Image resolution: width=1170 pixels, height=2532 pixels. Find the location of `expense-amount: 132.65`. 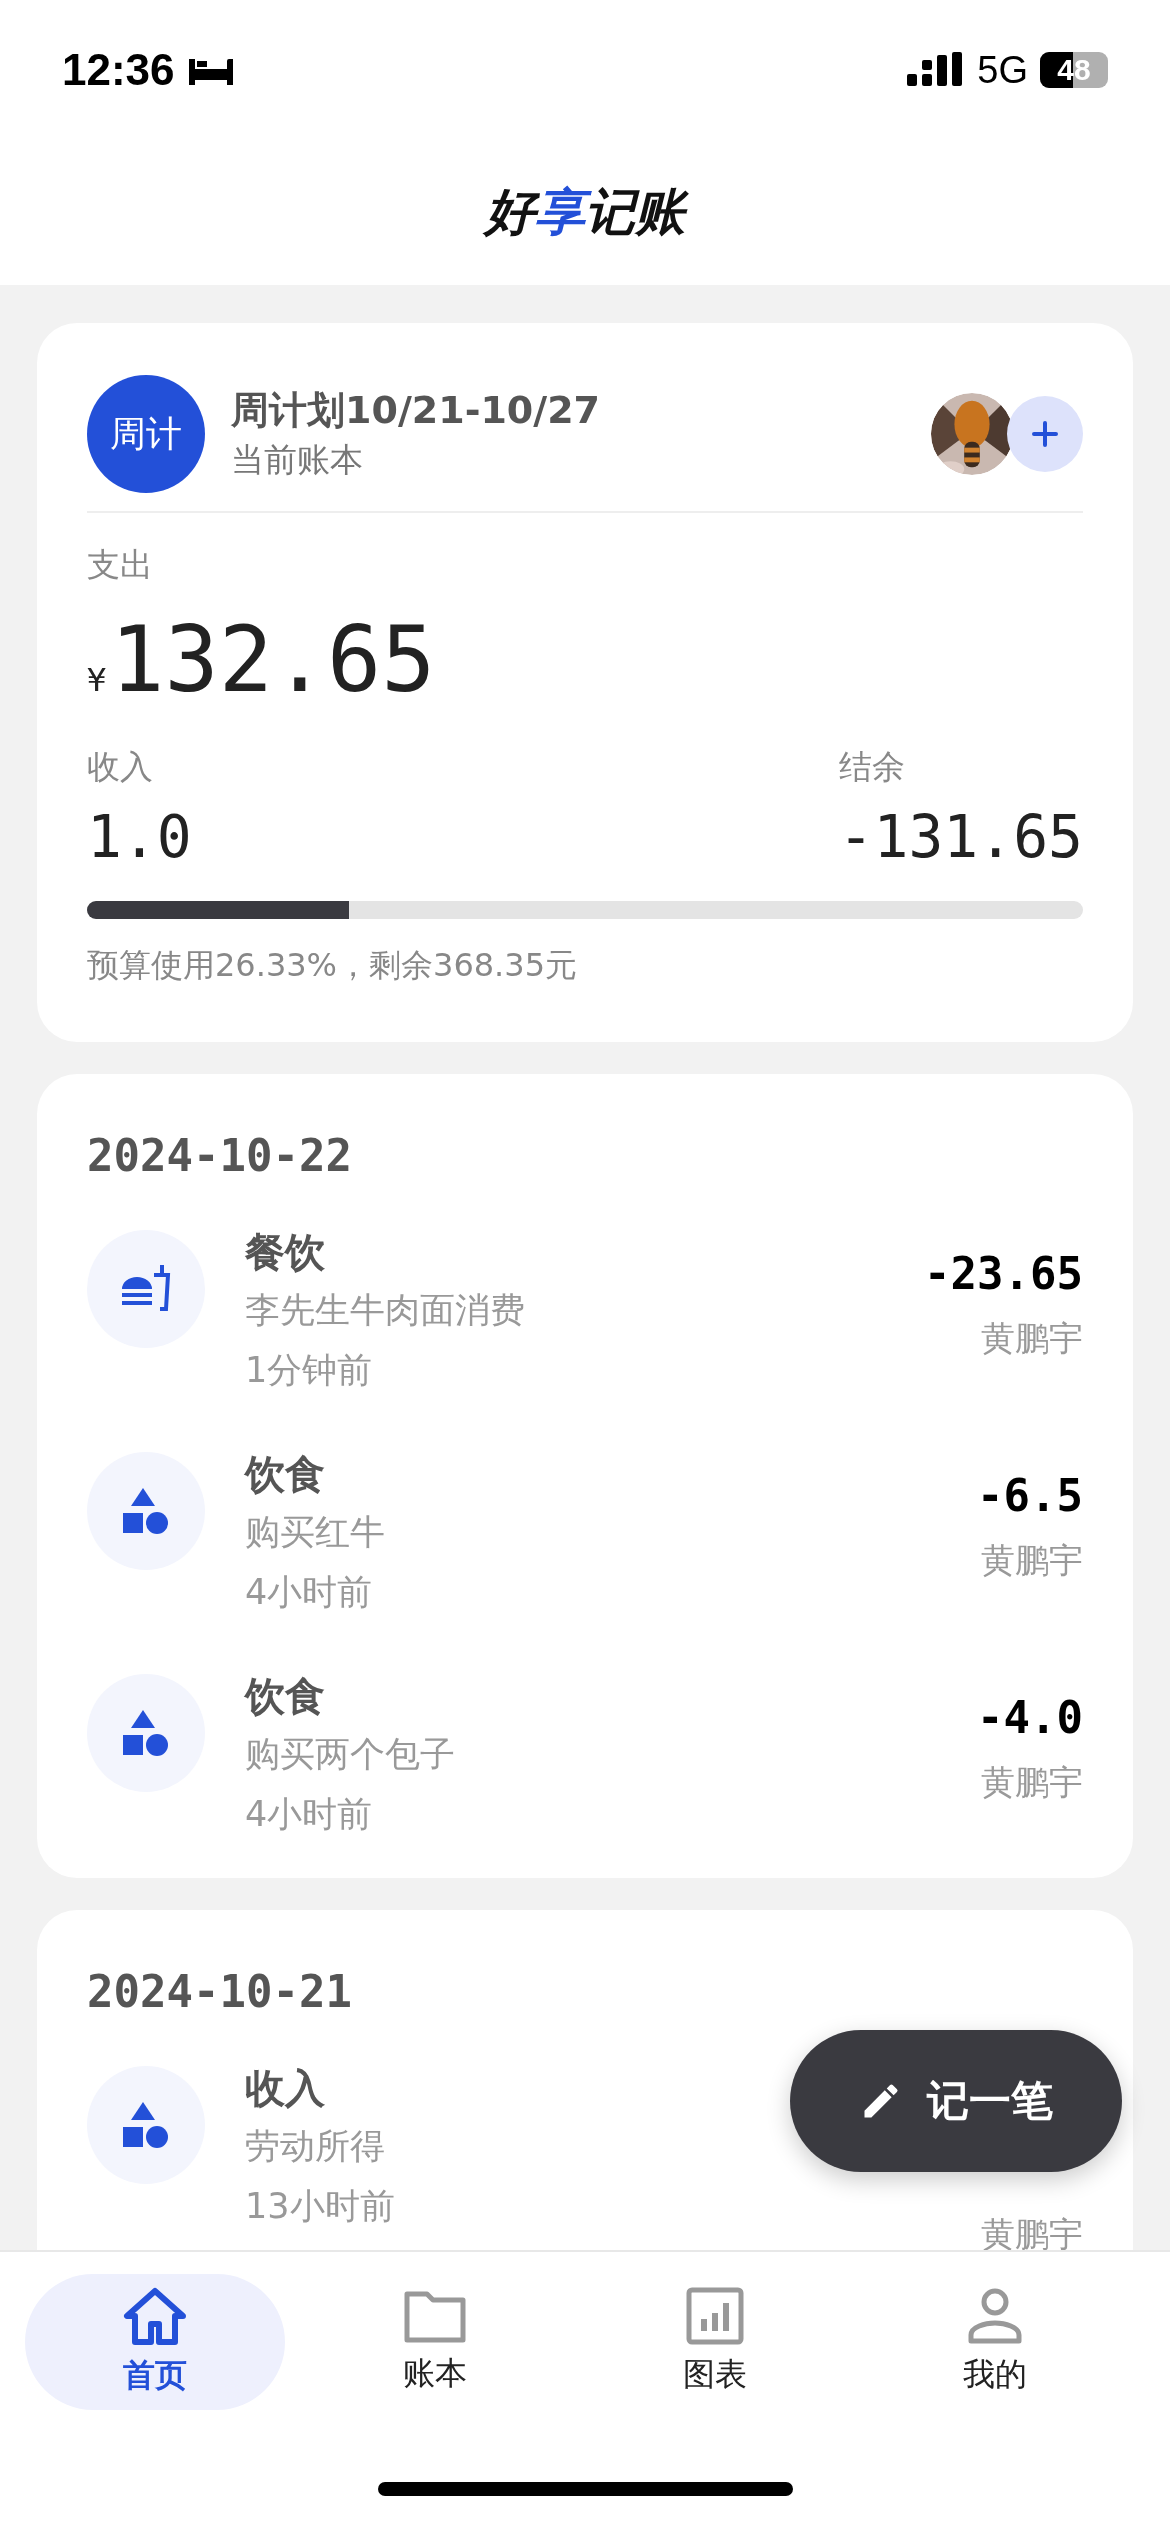

expense-amount: 132.65 is located at coordinates (273, 660).